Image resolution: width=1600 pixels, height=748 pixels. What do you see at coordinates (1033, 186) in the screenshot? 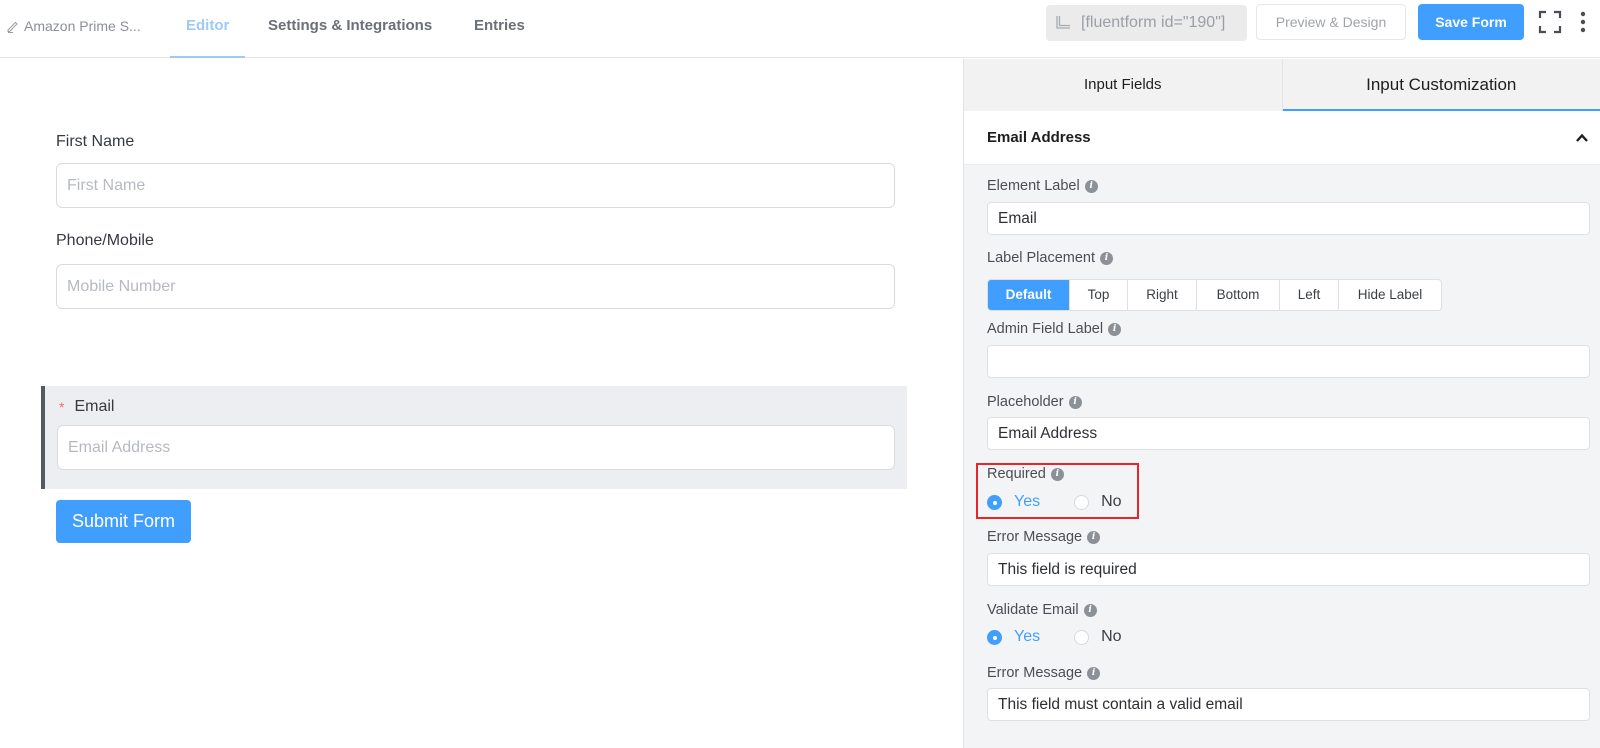
I see `element-label-text: Element Label` at bounding box center [1033, 186].